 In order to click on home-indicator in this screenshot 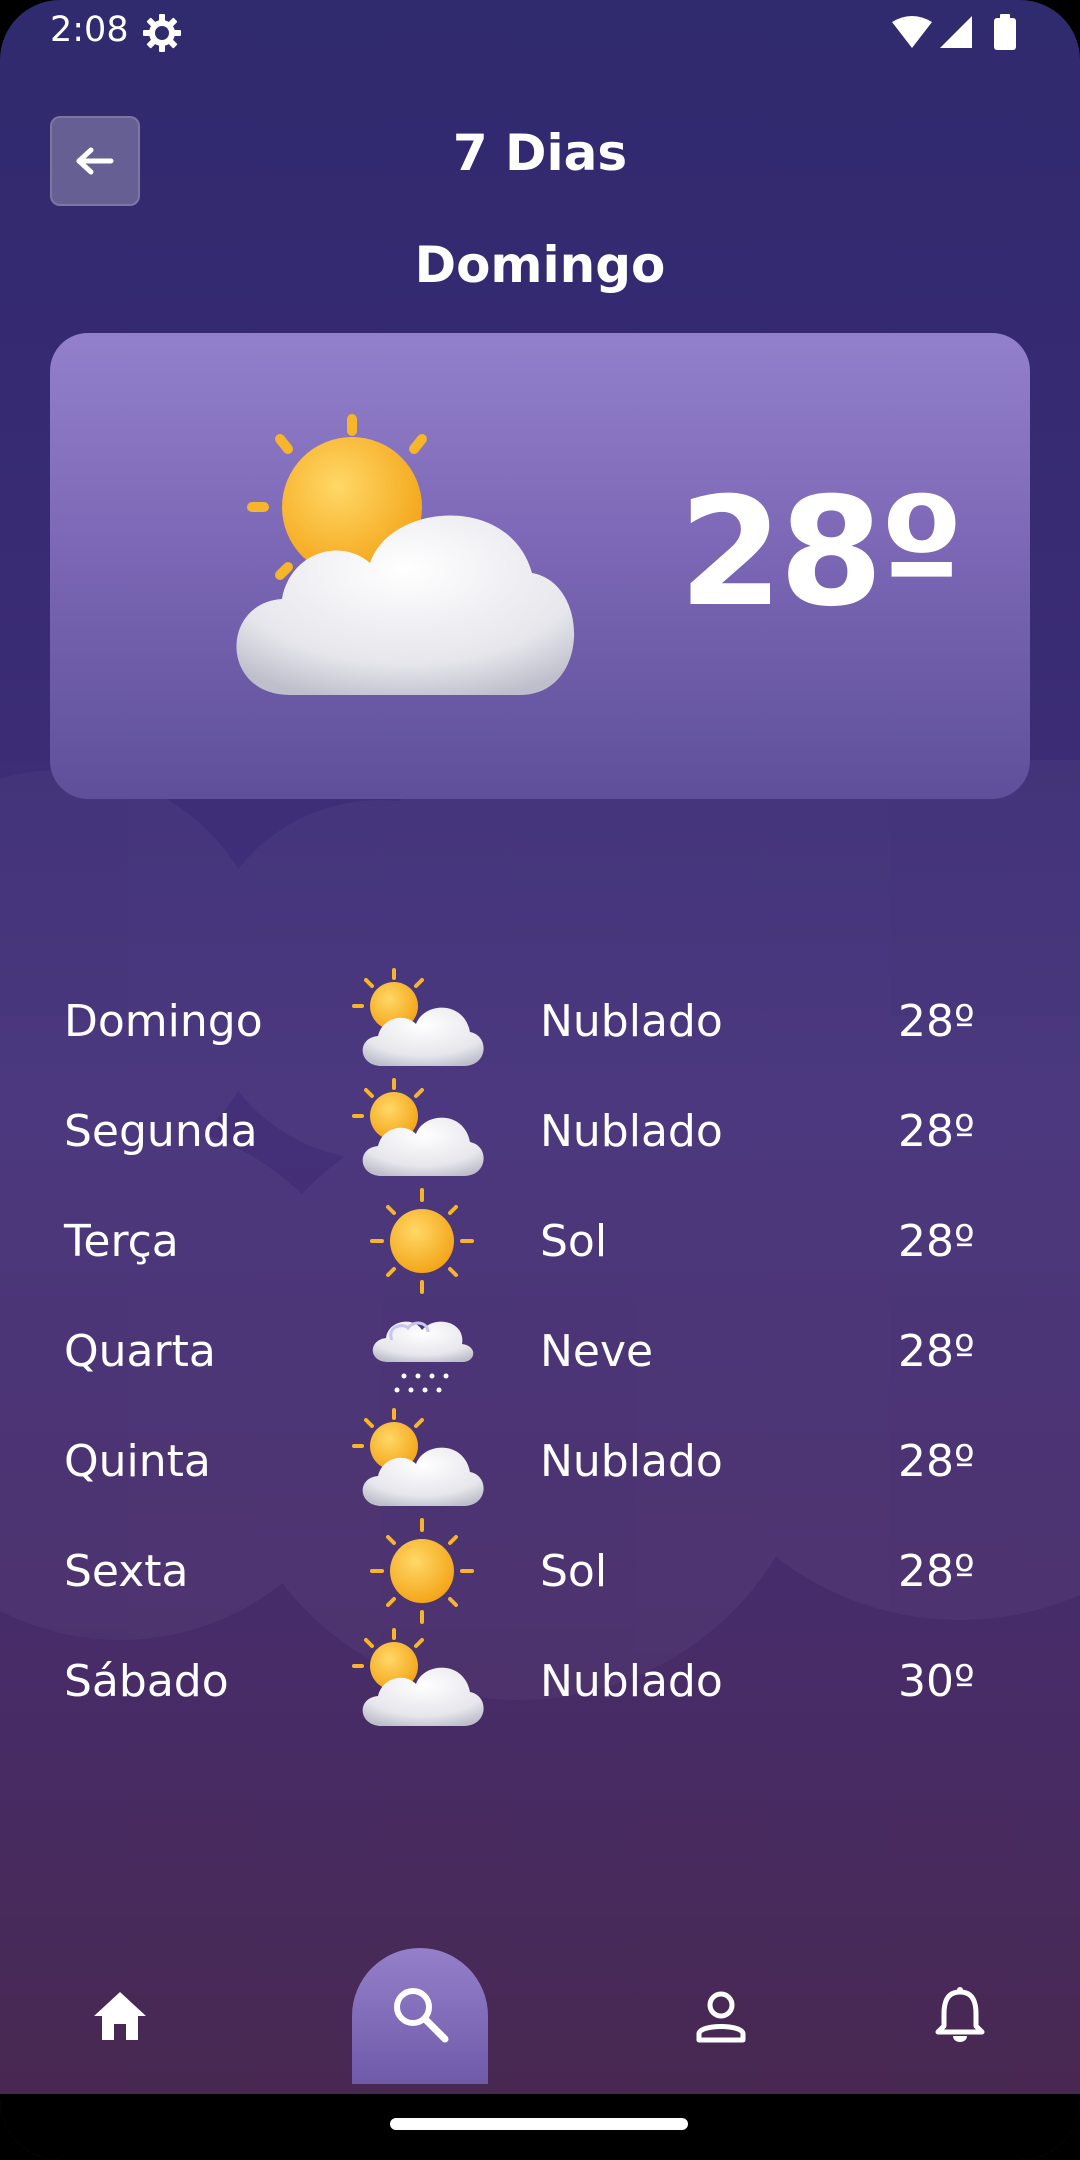, I will do `click(539, 2124)`.